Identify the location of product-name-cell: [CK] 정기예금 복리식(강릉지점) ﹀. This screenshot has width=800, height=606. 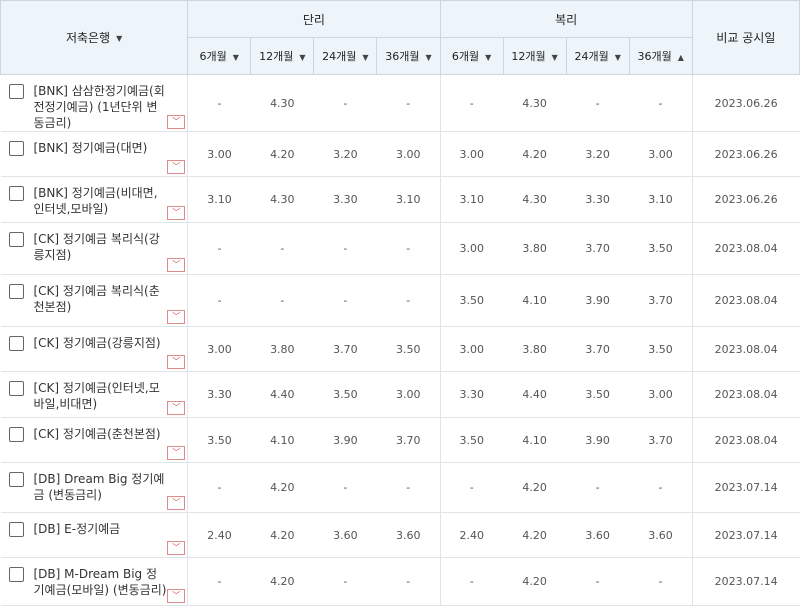
(94, 248).